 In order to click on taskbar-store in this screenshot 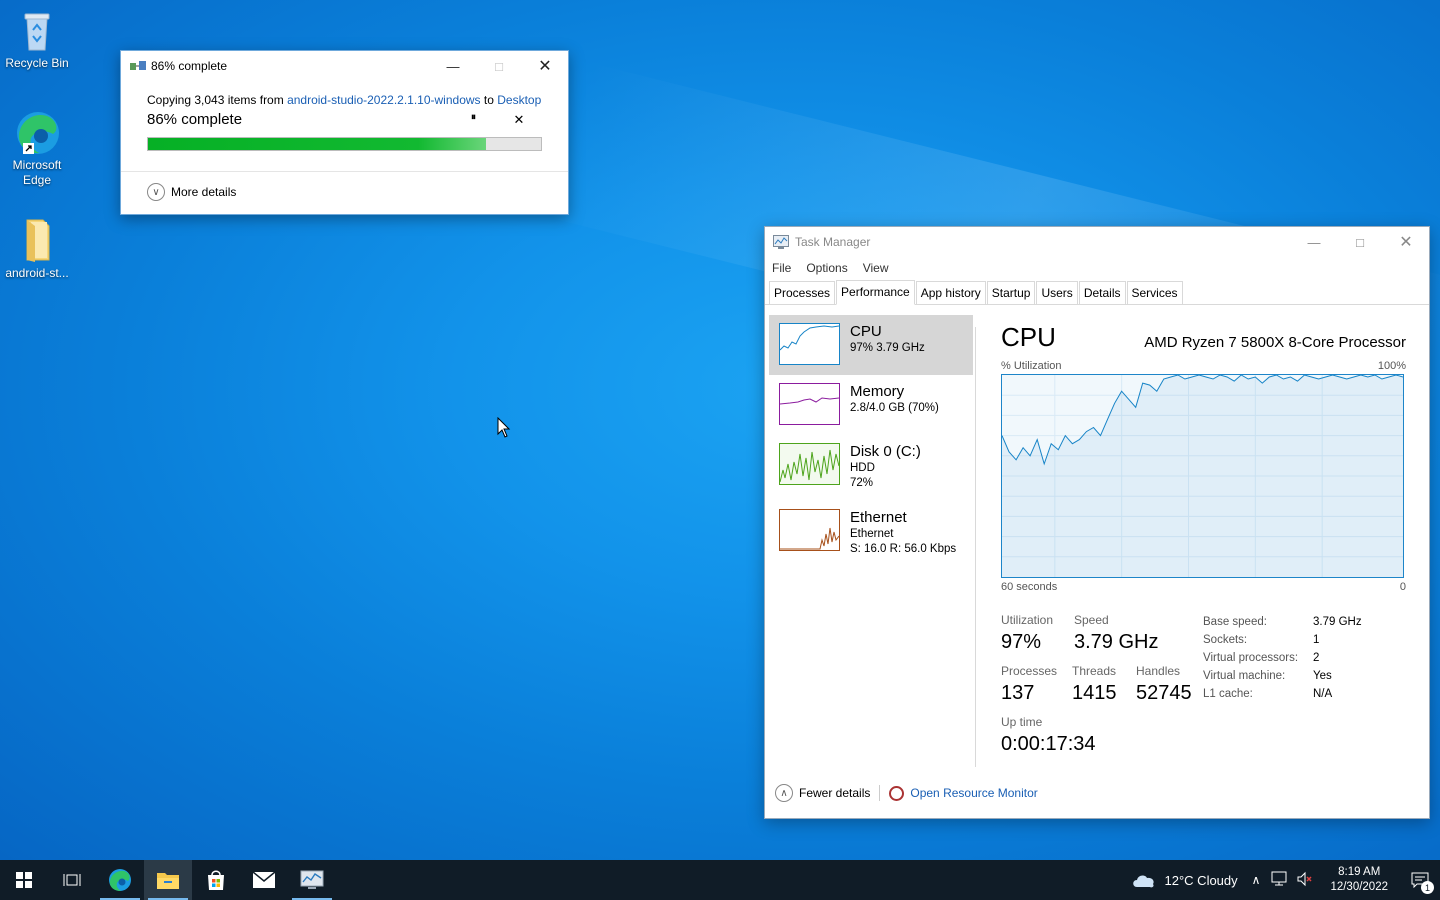, I will do `click(216, 880)`.